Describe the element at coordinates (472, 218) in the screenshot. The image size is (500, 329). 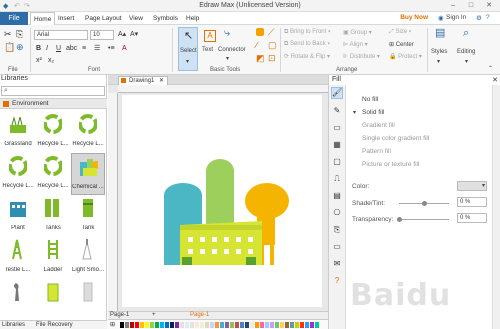
I see `transparency-value: 0 %` at that location.